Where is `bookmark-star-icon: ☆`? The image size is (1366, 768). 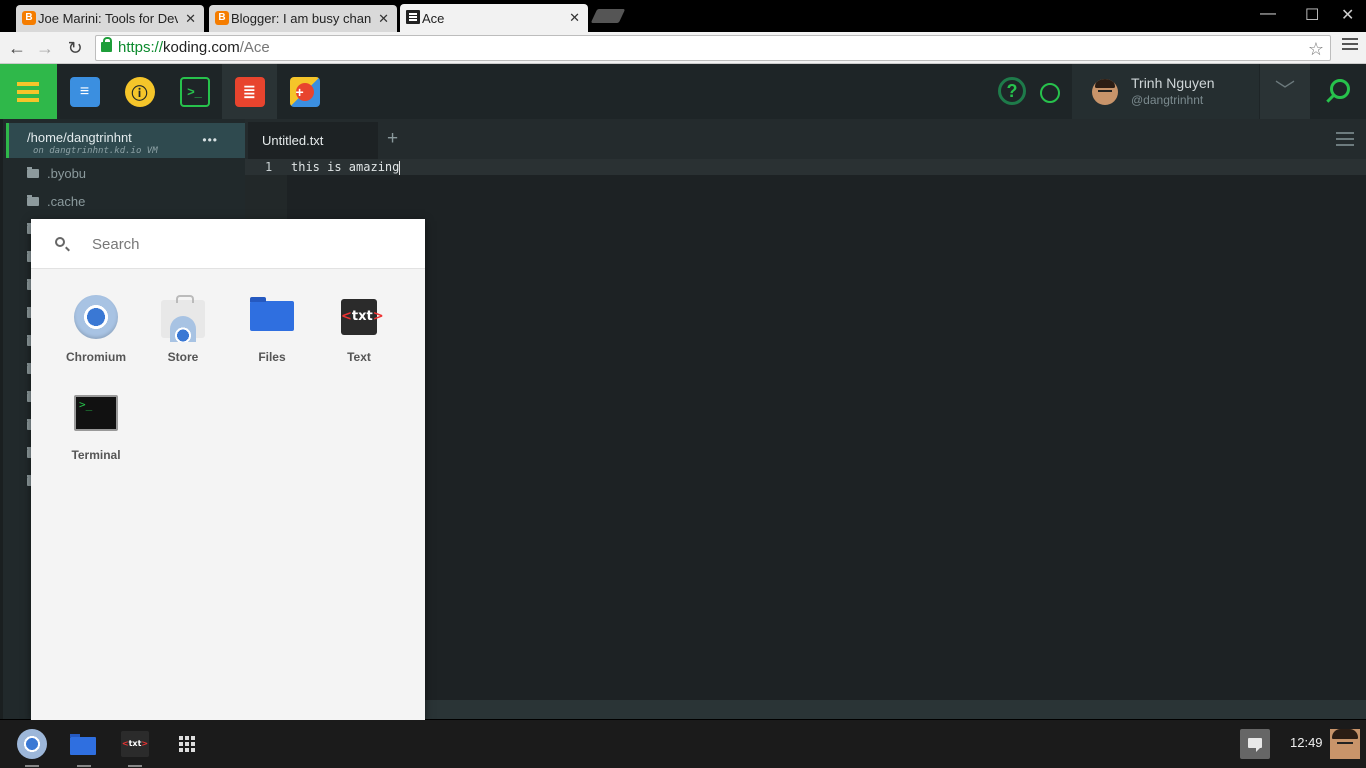 bookmark-star-icon: ☆ is located at coordinates (1316, 49).